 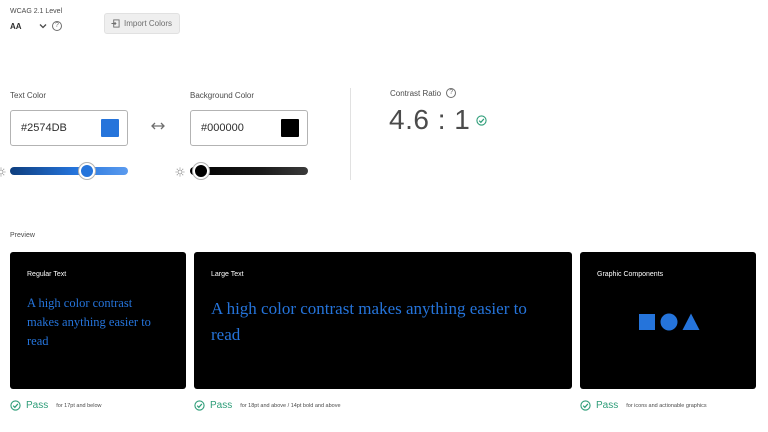 What do you see at coordinates (691, 321) in the screenshot?
I see `triangle-shape` at bounding box center [691, 321].